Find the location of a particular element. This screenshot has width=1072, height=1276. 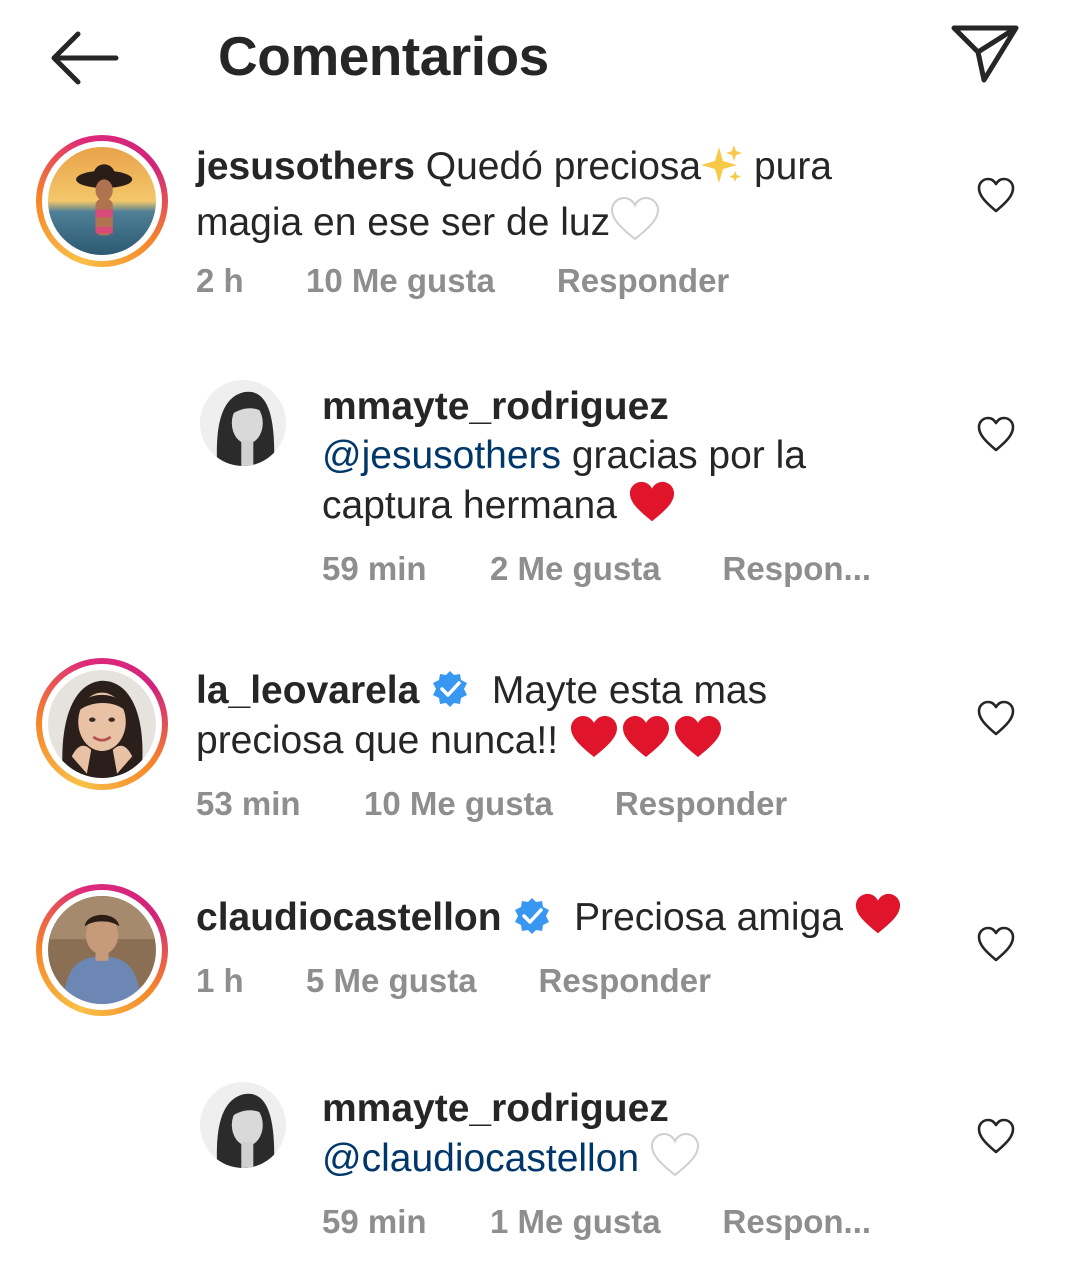

sparkles-icon is located at coordinates (722, 171).